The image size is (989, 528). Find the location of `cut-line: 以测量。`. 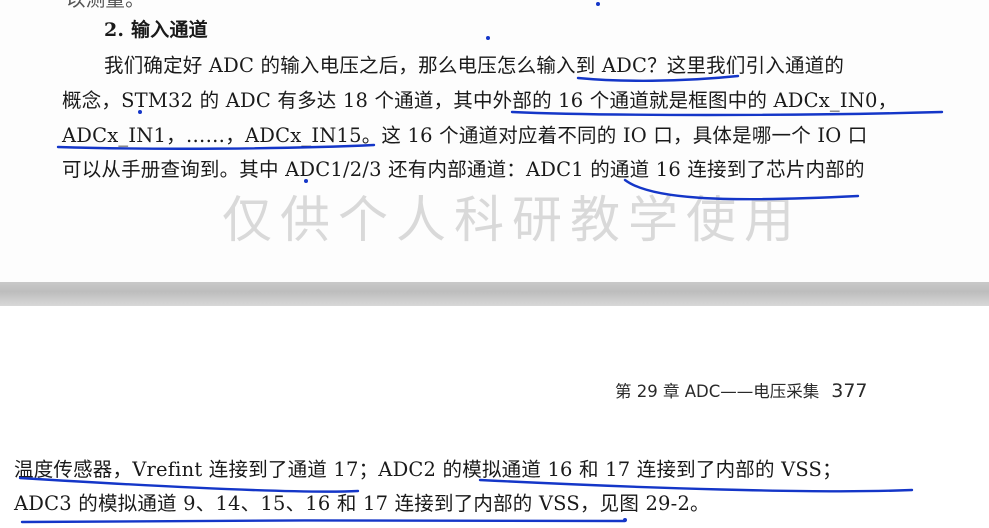

cut-line: 以测量。 is located at coordinates (105, 6).